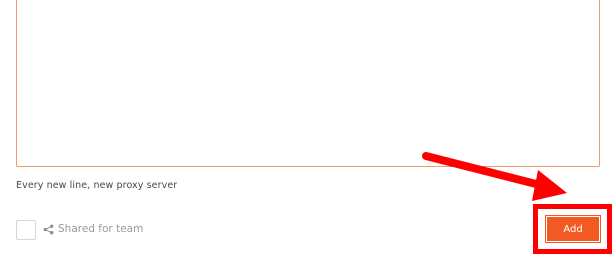  Describe the element at coordinates (48, 229) in the screenshot. I see `share-icon` at that location.